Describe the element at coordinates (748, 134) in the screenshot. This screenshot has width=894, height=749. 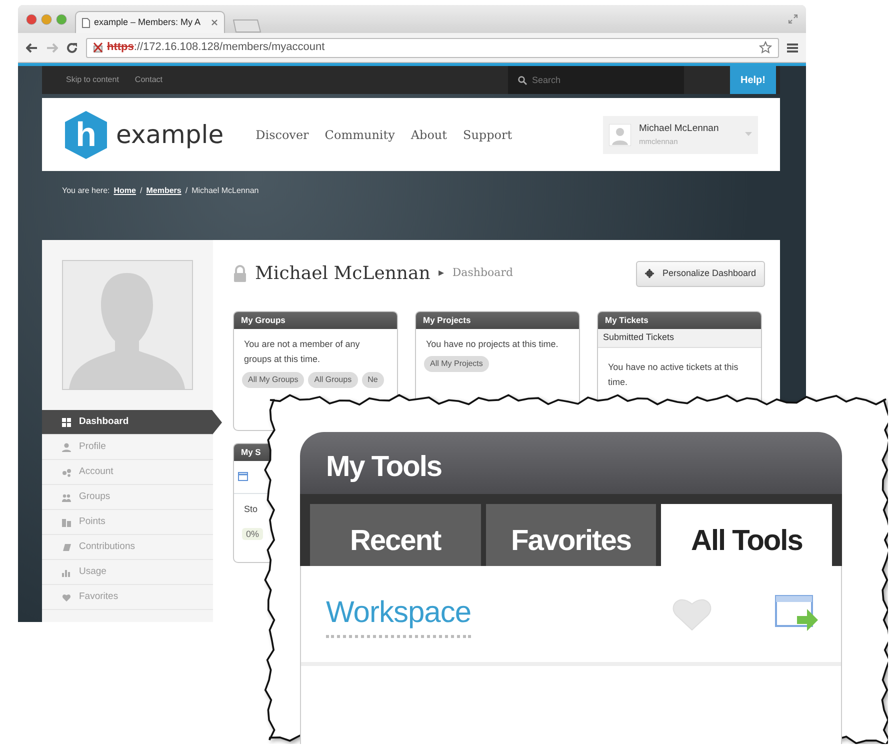
I see `caret-icon` at that location.